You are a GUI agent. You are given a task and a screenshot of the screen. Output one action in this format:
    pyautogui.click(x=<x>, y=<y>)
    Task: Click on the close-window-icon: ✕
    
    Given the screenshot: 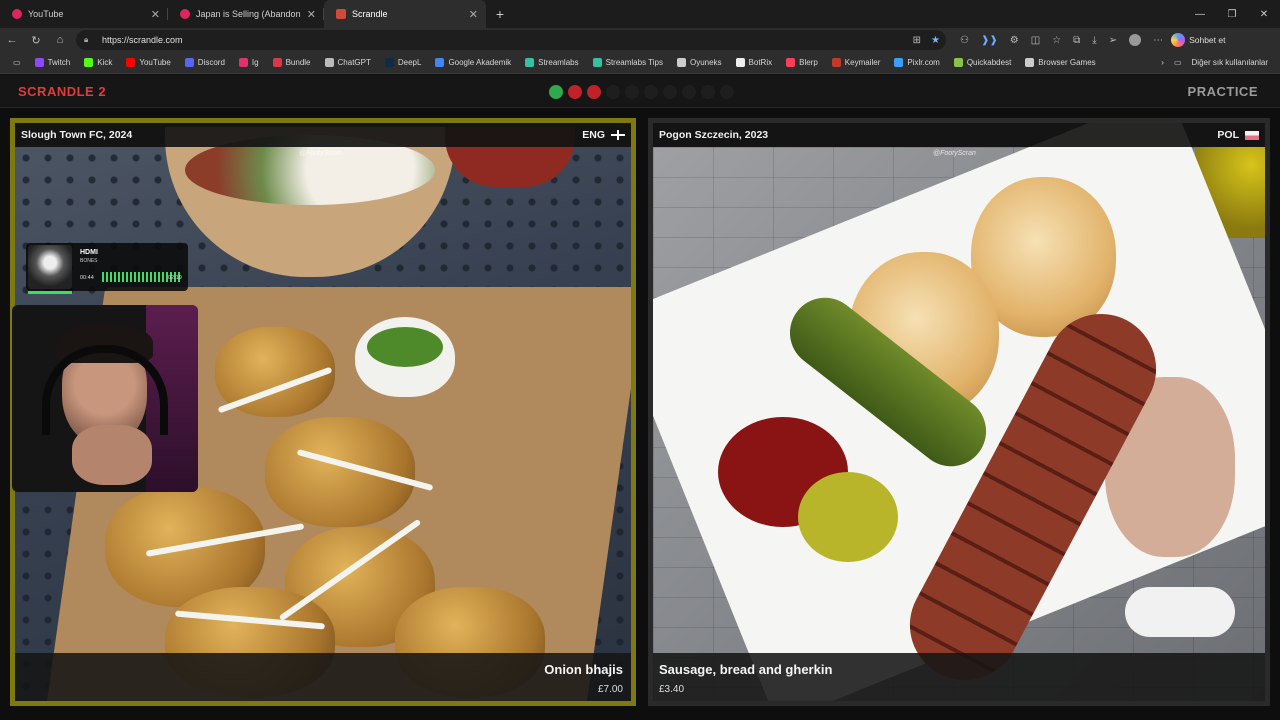 What is the action you would take?
    pyautogui.click(x=1264, y=14)
    